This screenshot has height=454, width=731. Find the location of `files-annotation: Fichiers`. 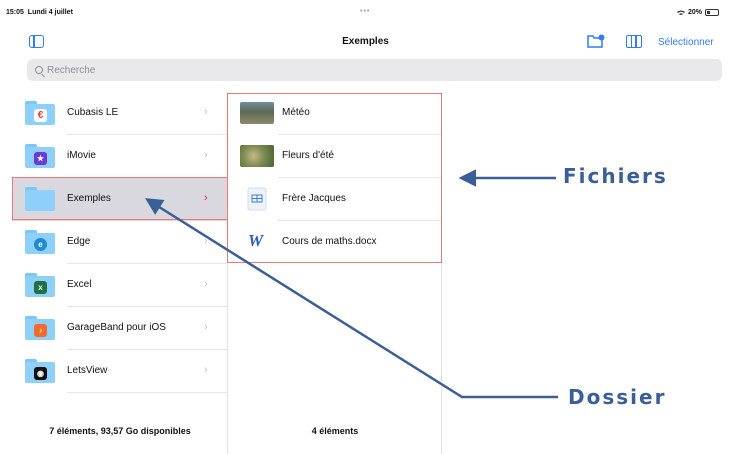

files-annotation: Fichiers is located at coordinates (615, 176).